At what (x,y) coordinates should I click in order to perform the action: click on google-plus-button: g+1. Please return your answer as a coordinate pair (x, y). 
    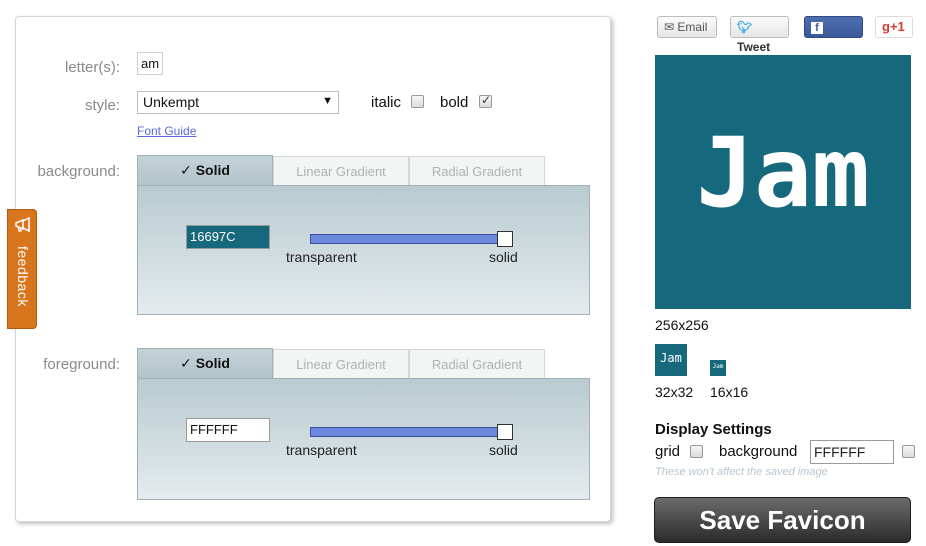
    Looking at the image, I should click on (894, 27).